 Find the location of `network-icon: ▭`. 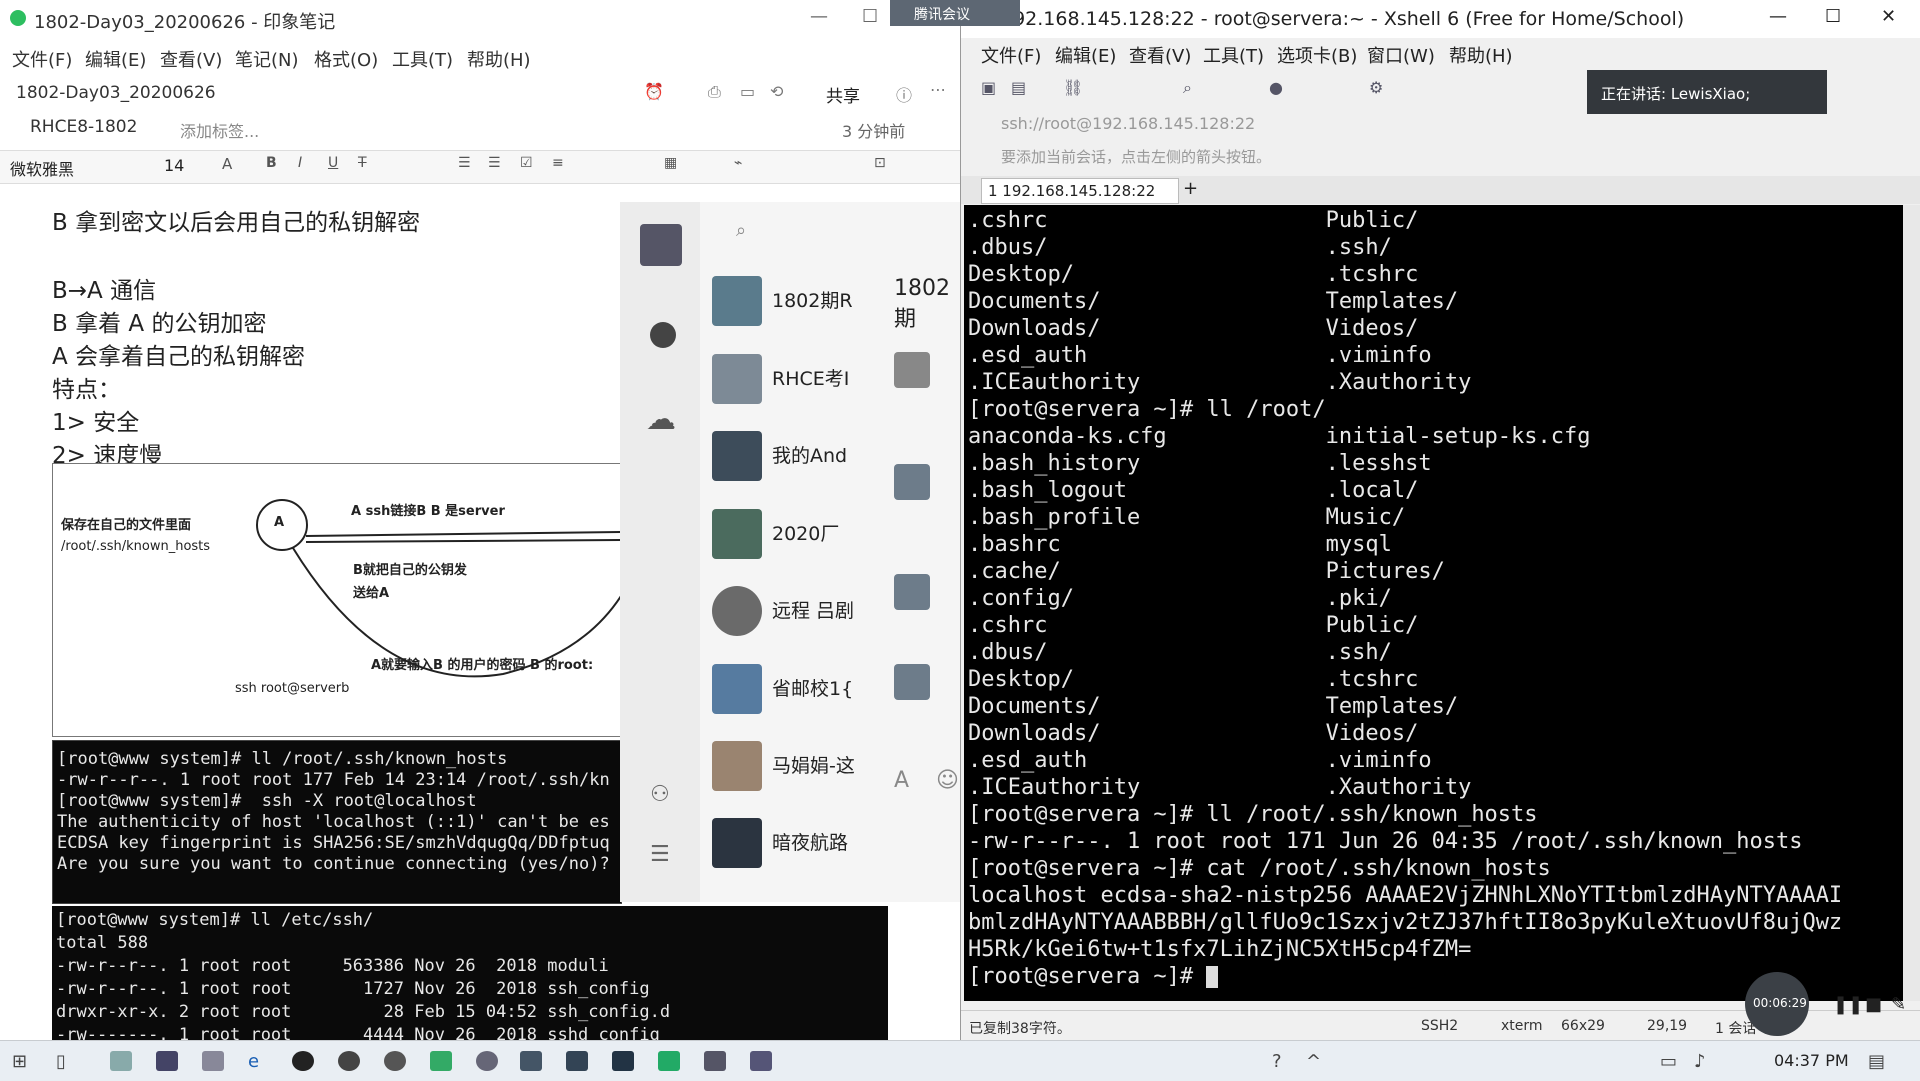

network-icon: ▭ is located at coordinates (1668, 1061).